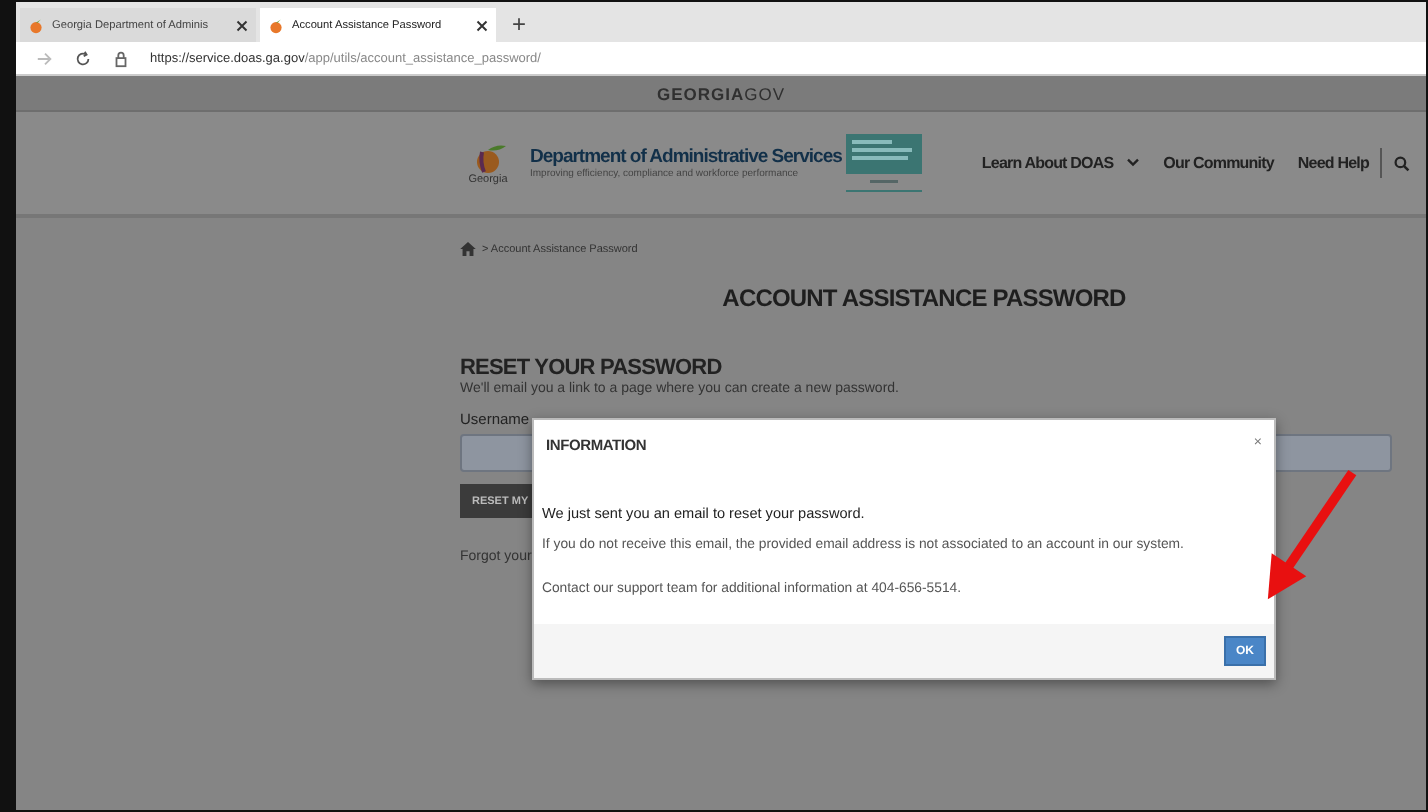  What do you see at coordinates (883, 163) in the screenshot?
I see `award-logo` at bounding box center [883, 163].